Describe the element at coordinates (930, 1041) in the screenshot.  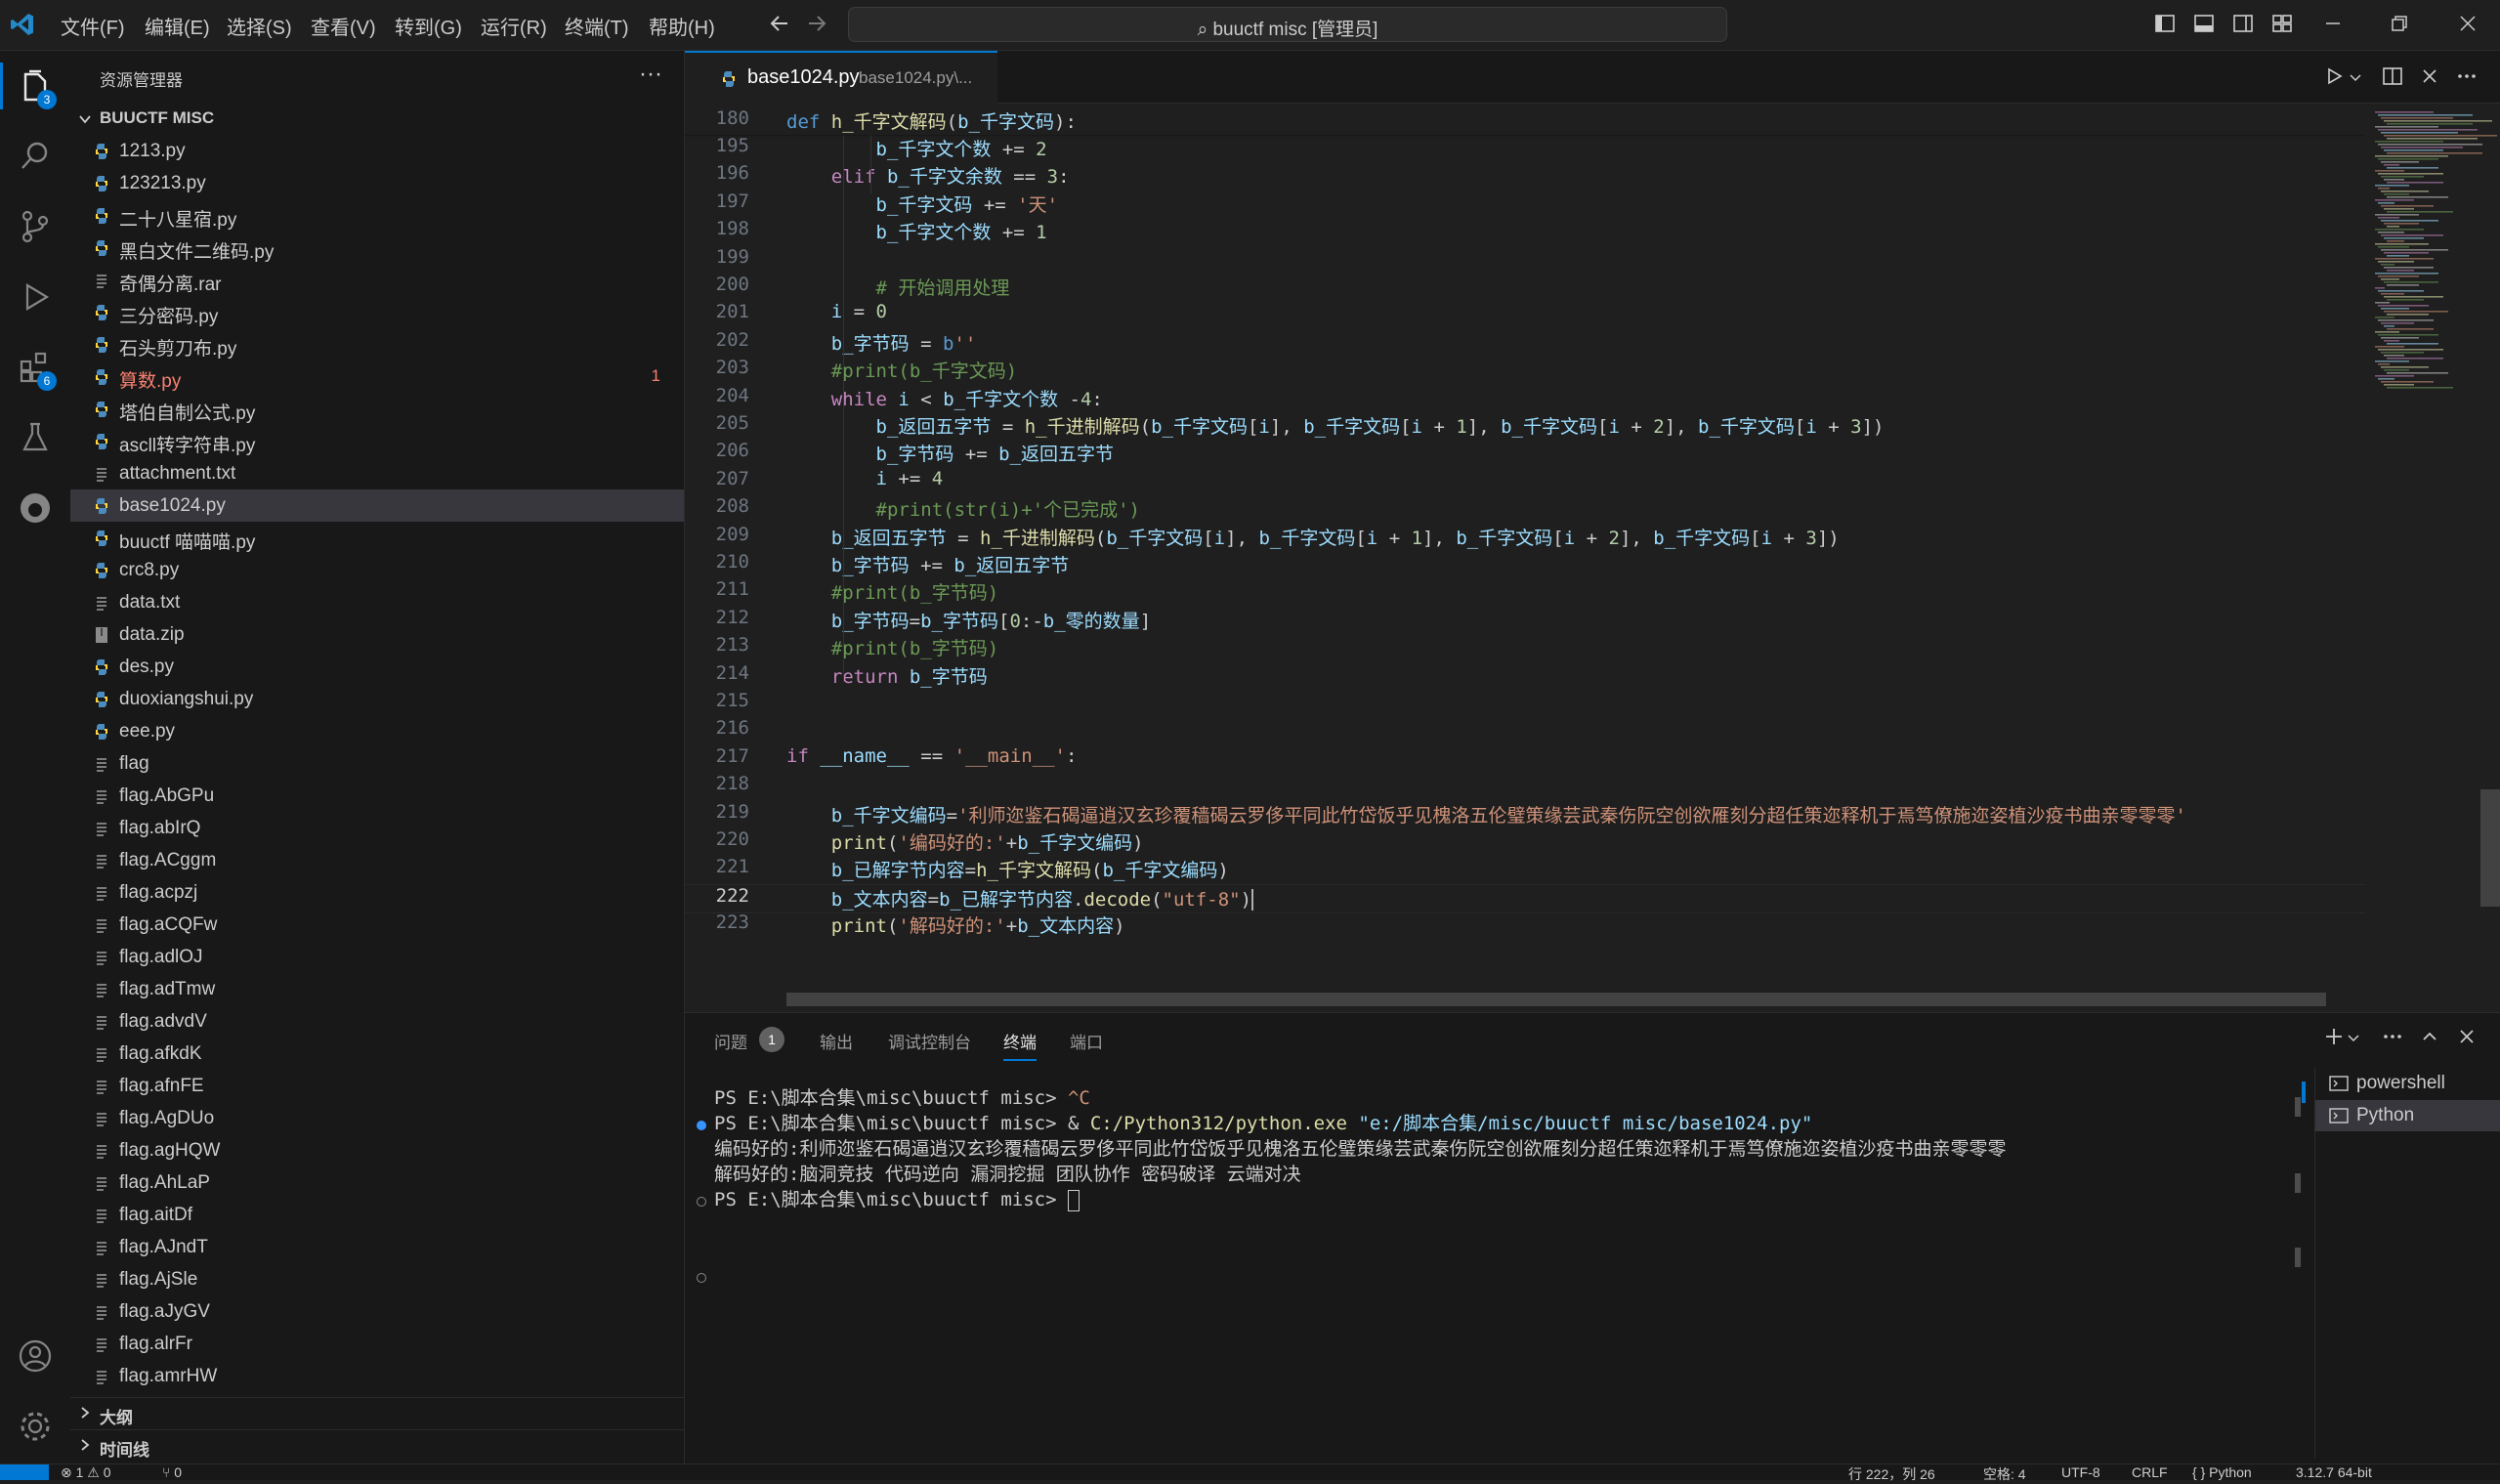
I see `panel-tab: 调试控制台` at that location.